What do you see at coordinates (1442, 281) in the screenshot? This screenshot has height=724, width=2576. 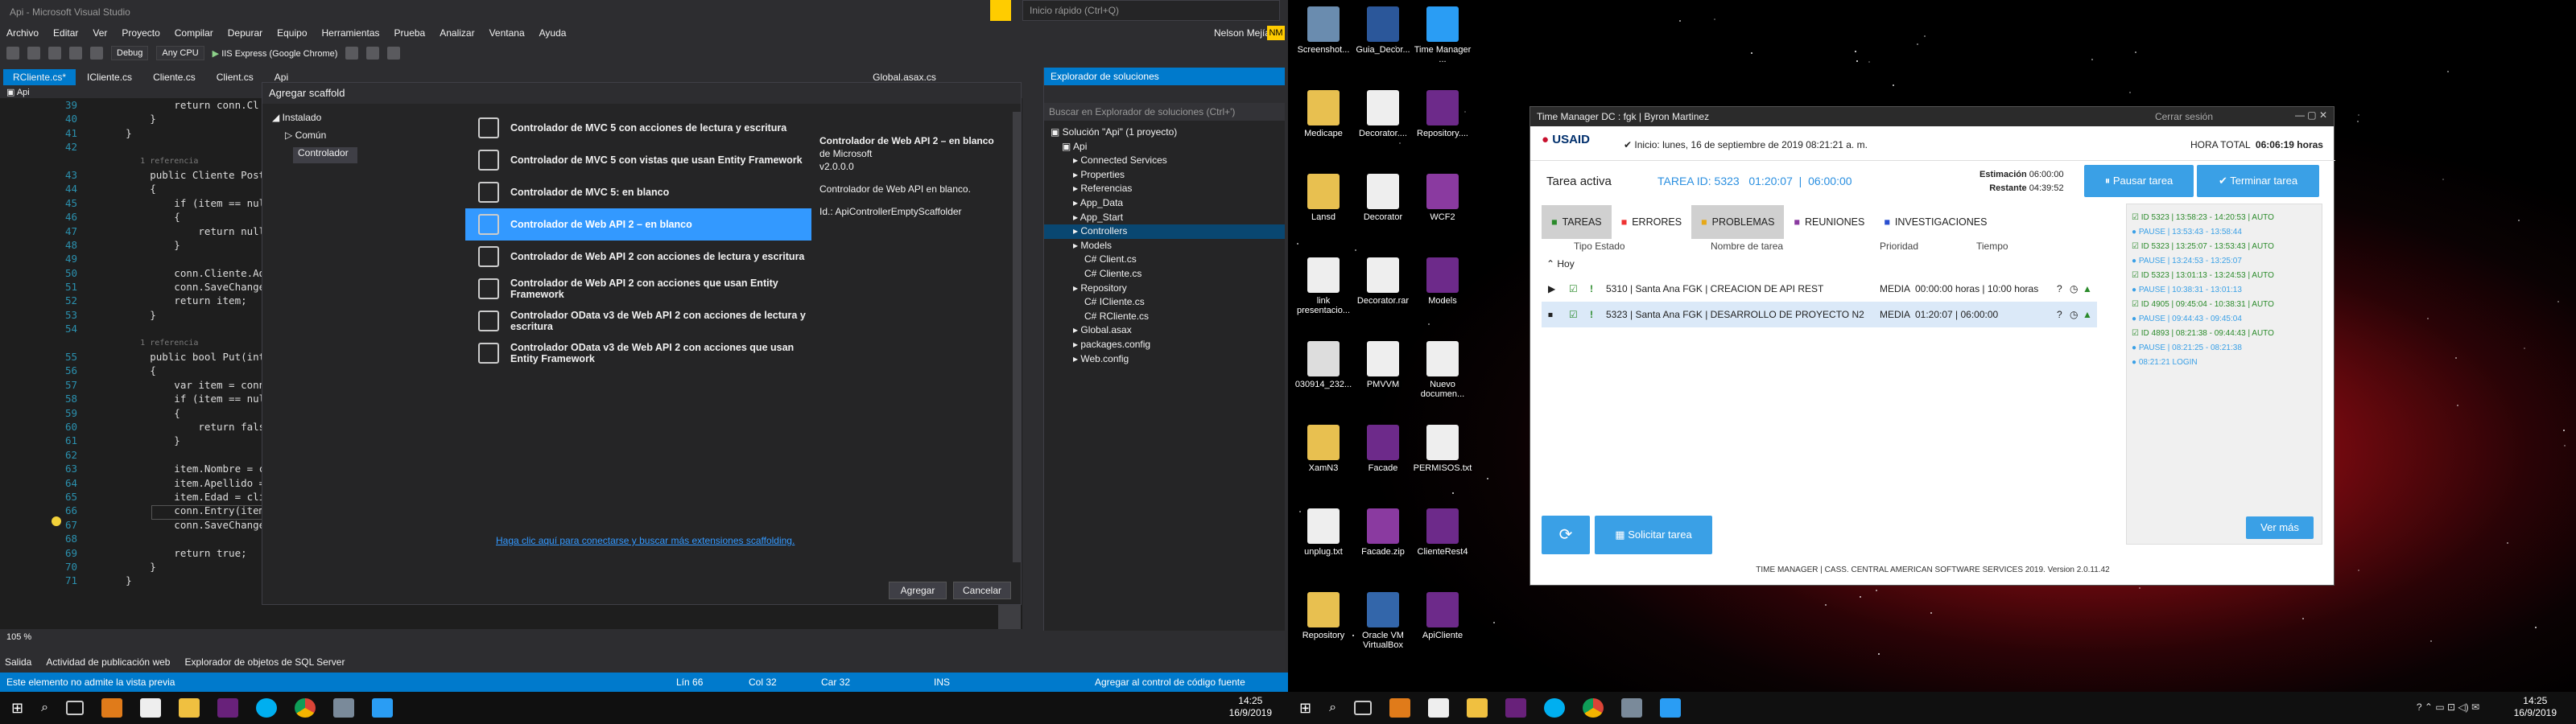 I see `desktop-icon: Models` at bounding box center [1442, 281].